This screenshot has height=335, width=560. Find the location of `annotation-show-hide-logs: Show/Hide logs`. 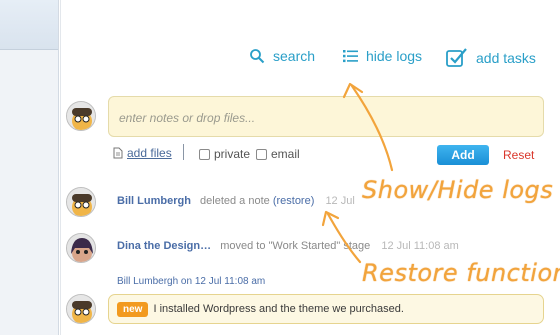

annotation-show-hide-logs: Show/Hide logs is located at coordinates (458, 190).